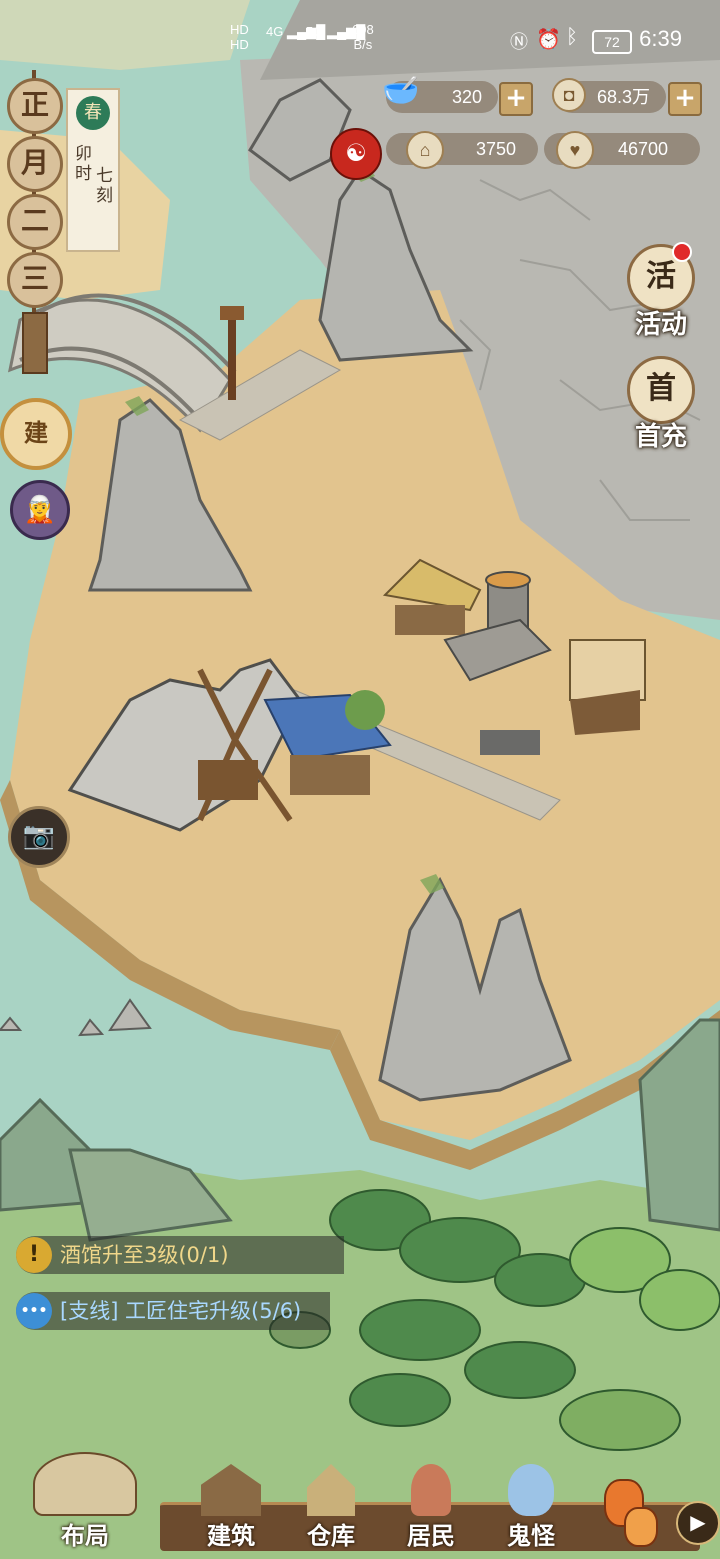 Image resolution: width=720 pixels, height=1559 pixels. What do you see at coordinates (231, 1490) in the screenshot?
I see `building-icon` at bounding box center [231, 1490].